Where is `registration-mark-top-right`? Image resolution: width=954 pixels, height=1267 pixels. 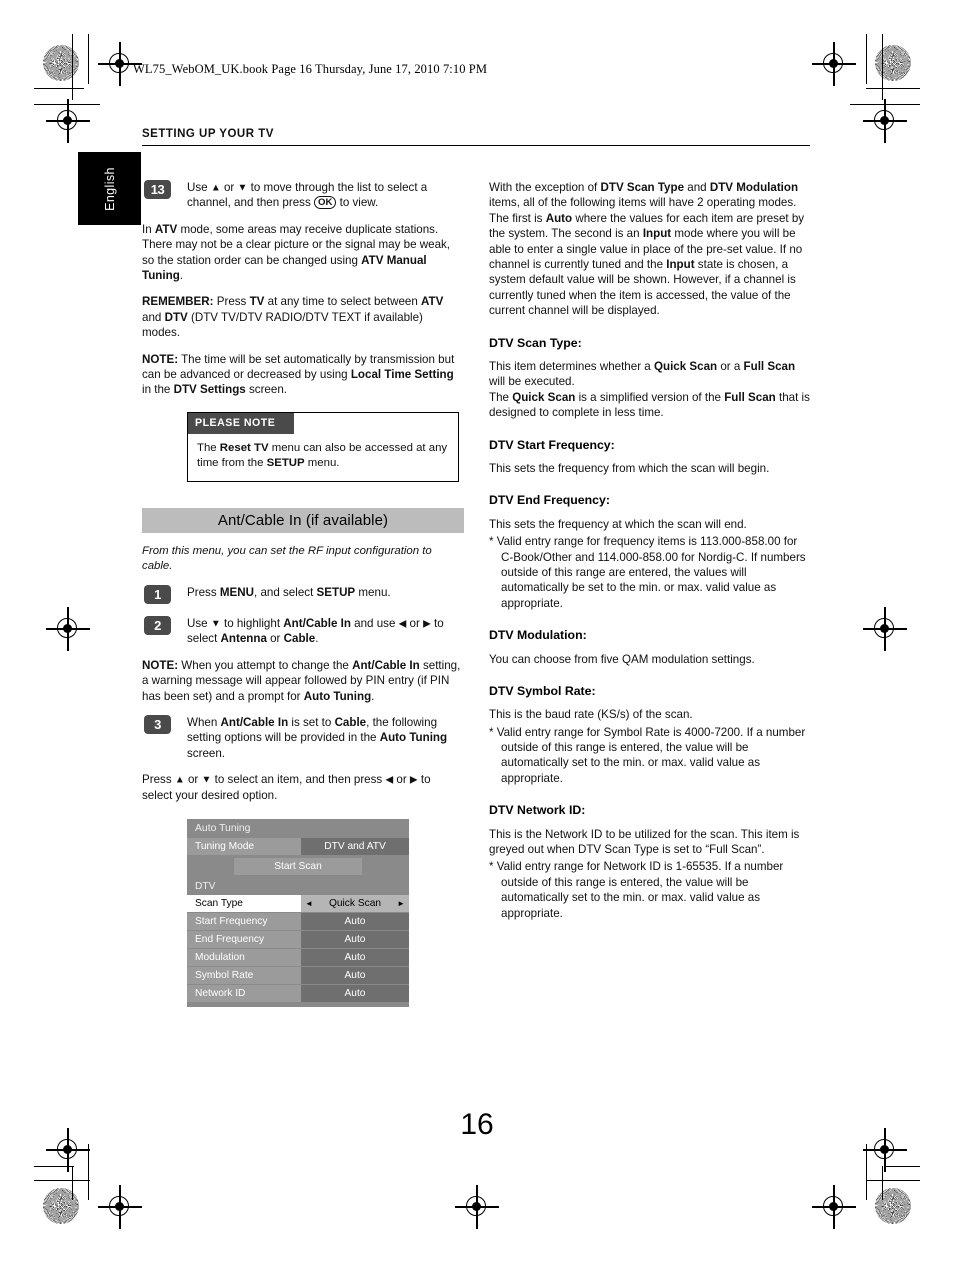
registration-mark-top-right is located at coordinates (834, 64).